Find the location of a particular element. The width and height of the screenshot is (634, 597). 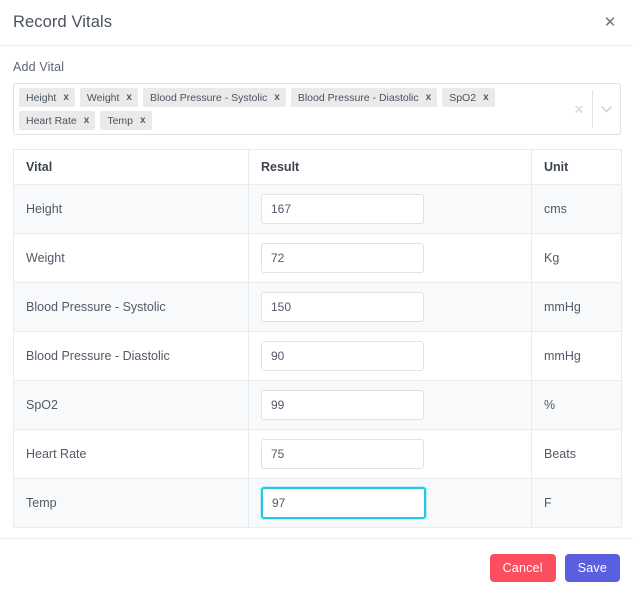

vital-chip-label: Heart Rate is located at coordinates (51, 120).